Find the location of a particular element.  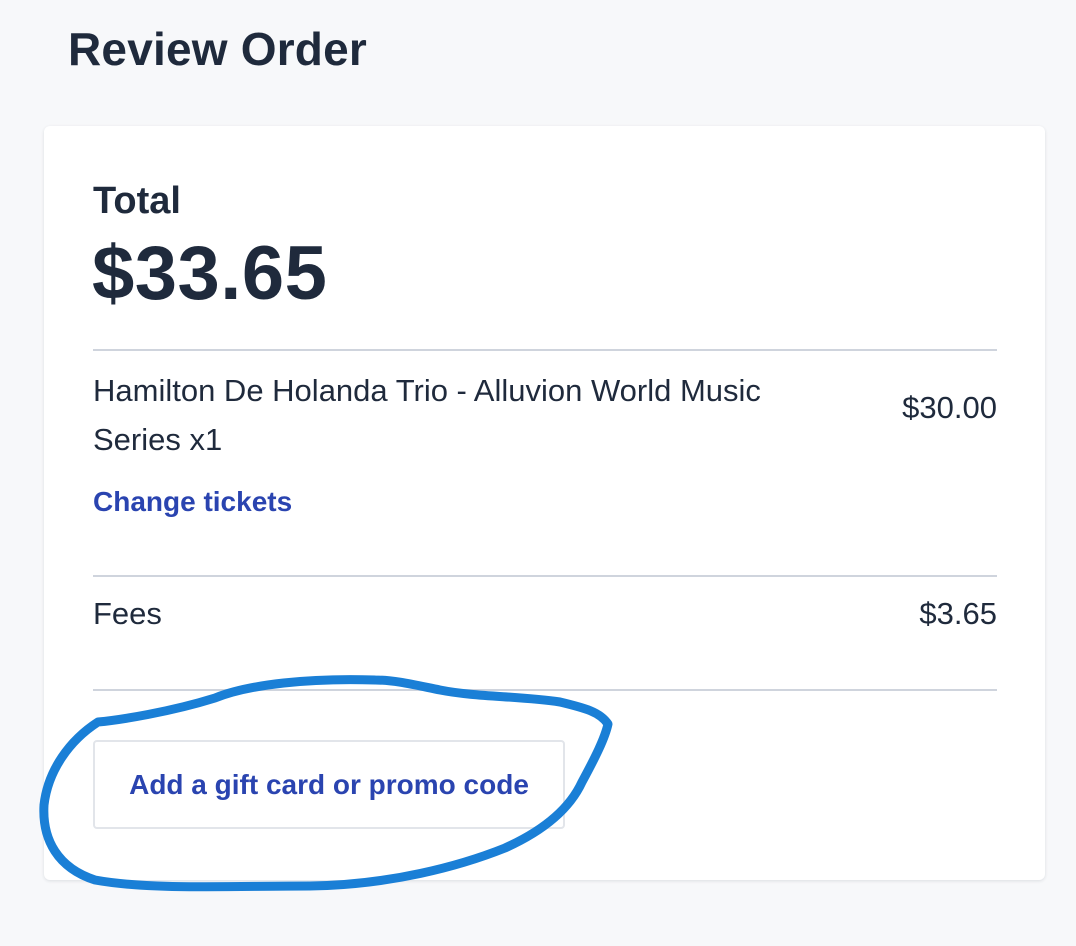

total-amount: $33.65 is located at coordinates (210, 273).